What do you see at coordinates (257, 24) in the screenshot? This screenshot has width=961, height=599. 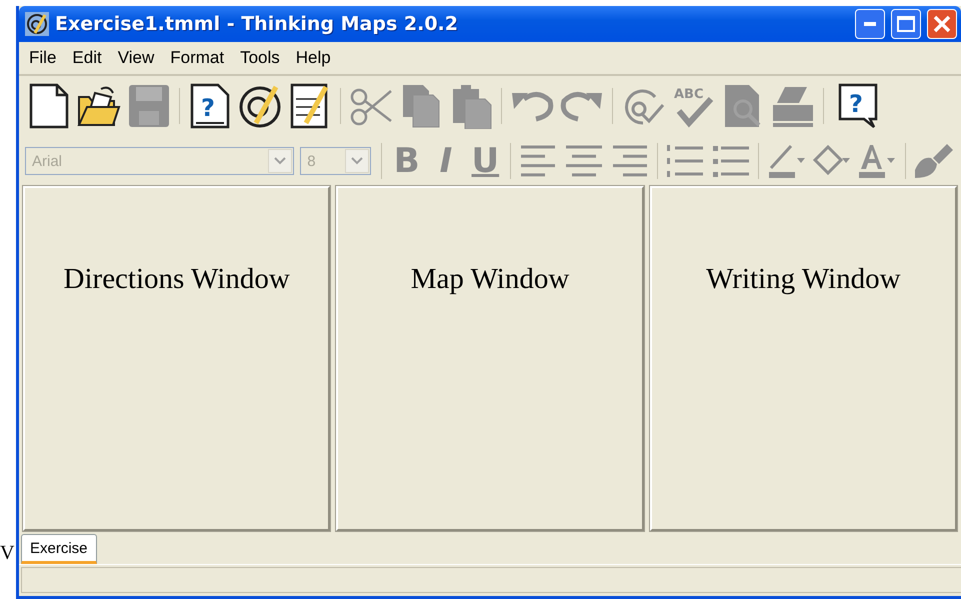 I see `window-title: Exercise1.tmml - Thinking Maps 2.0.2` at bounding box center [257, 24].